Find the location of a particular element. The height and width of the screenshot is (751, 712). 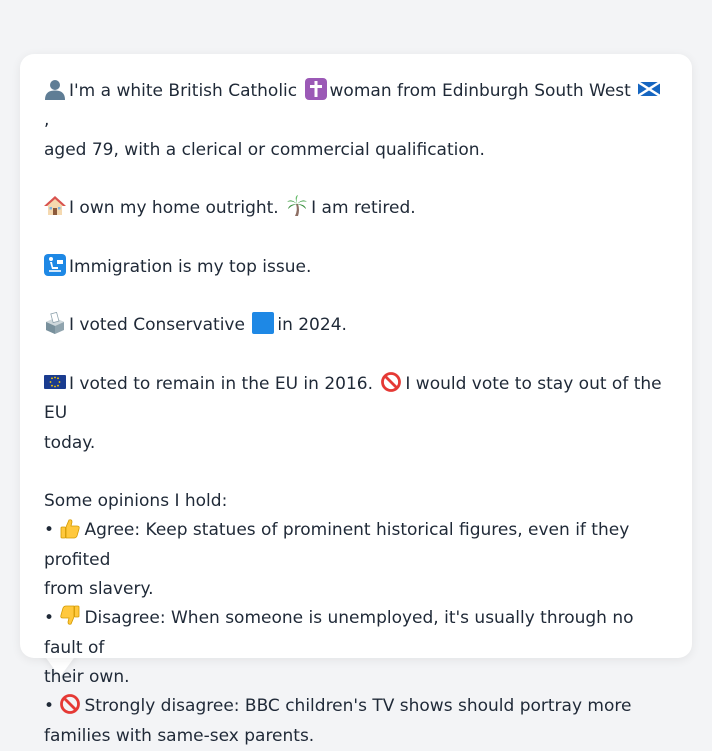

identity-text-3: , is located at coordinates (47, 120).